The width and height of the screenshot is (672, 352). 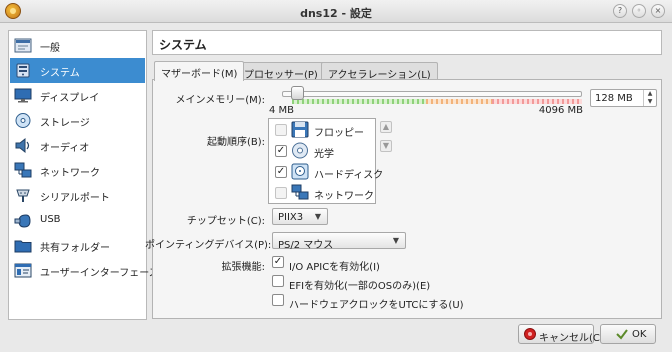 What do you see at coordinates (300, 150) in the screenshot?
I see `optical-disc-icon` at bounding box center [300, 150].